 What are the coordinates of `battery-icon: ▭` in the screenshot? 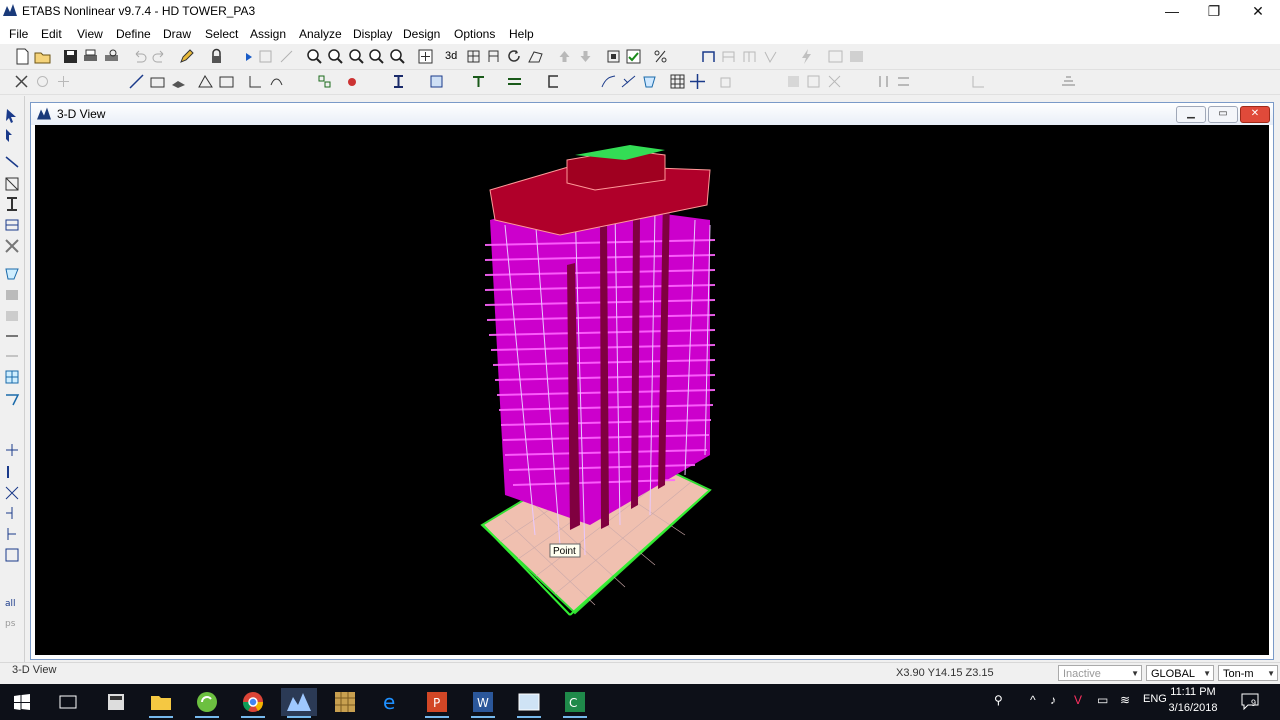 It's located at (1102, 700).